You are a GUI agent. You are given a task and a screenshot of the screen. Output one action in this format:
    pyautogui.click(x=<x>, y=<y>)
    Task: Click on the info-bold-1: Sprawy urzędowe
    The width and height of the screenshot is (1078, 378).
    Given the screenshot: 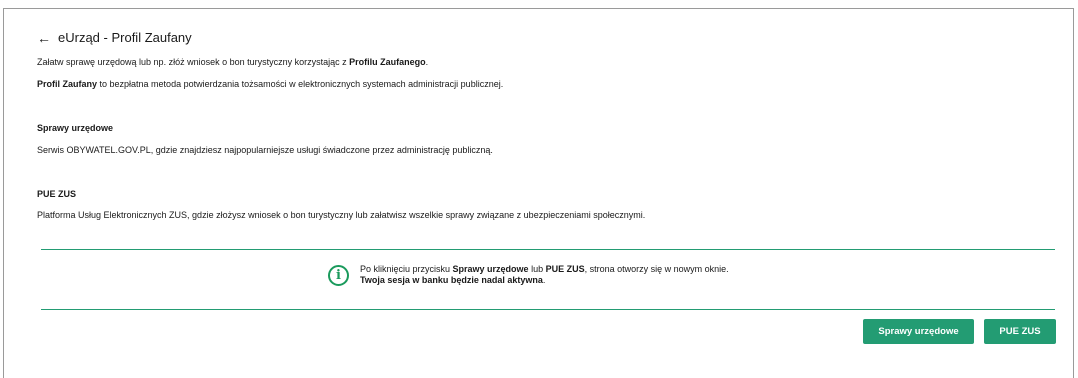 What is the action you would take?
    pyautogui.click(x=490, y=269)
    